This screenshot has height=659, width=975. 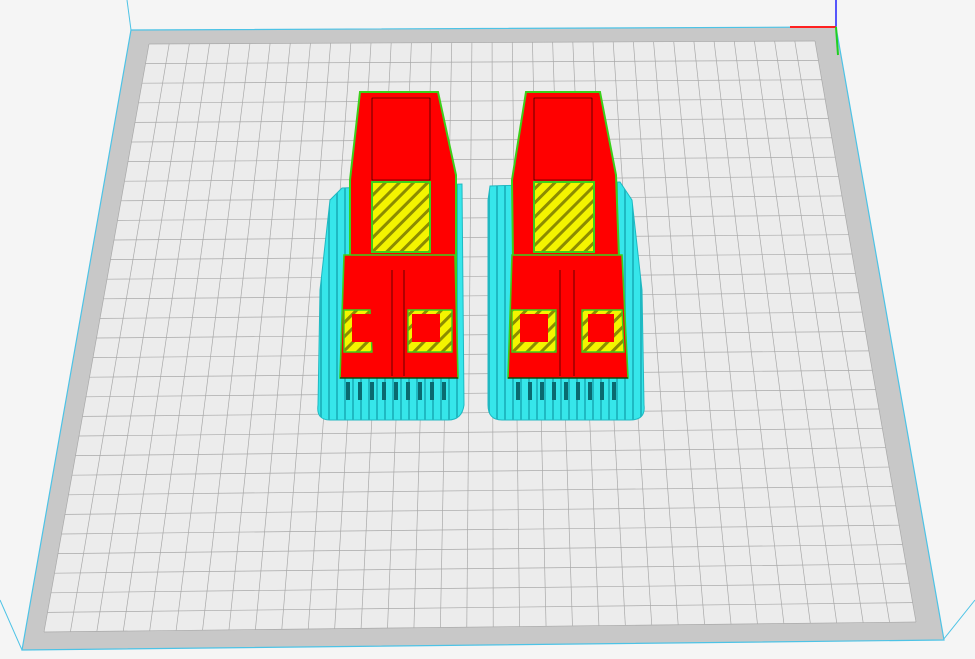 What do you see at coordinates (129, 15) in the screenshot?
I see `build-volume-edge-left` at bounding box center [129, 15].